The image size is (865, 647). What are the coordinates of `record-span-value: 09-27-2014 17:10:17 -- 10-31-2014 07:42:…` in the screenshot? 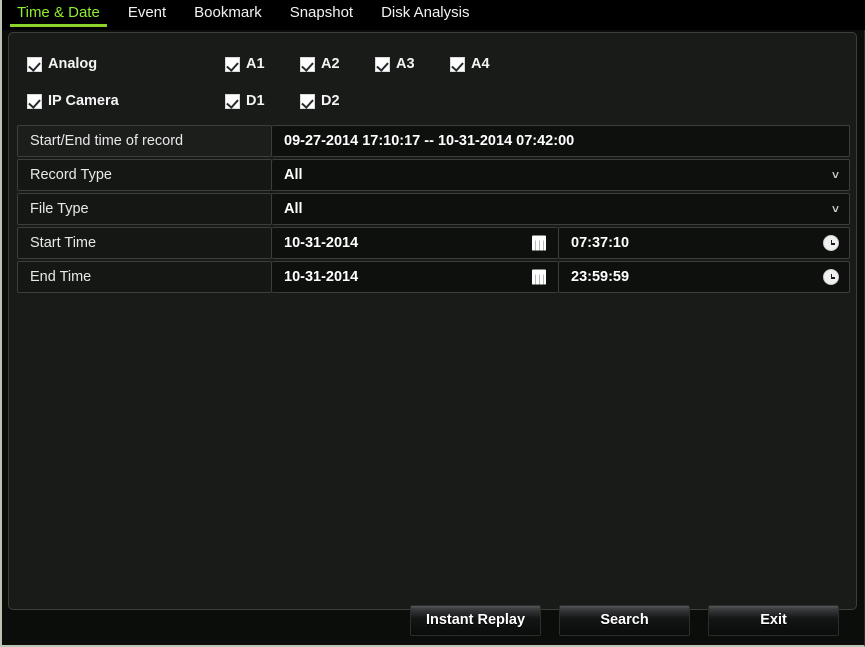 It's located at (561, 141).